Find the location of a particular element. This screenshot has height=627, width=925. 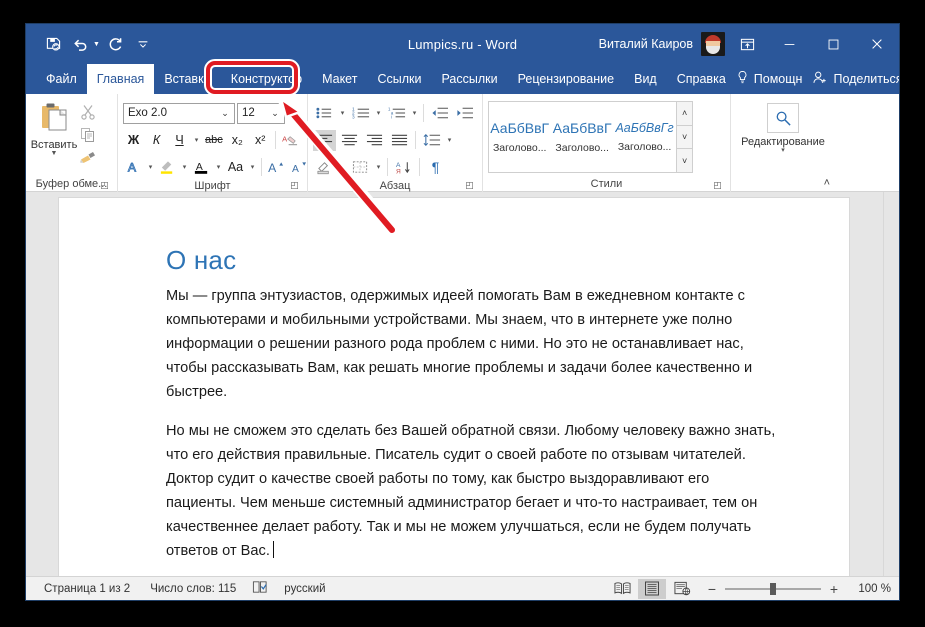

tab-view: Вид is located at coordinates (645, 79).